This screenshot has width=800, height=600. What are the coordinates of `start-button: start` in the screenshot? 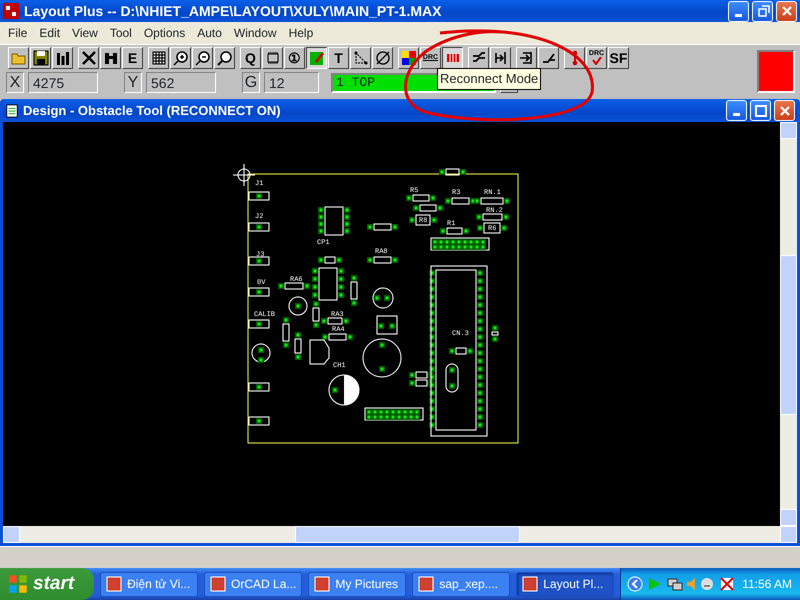 It's located at (47, 584).